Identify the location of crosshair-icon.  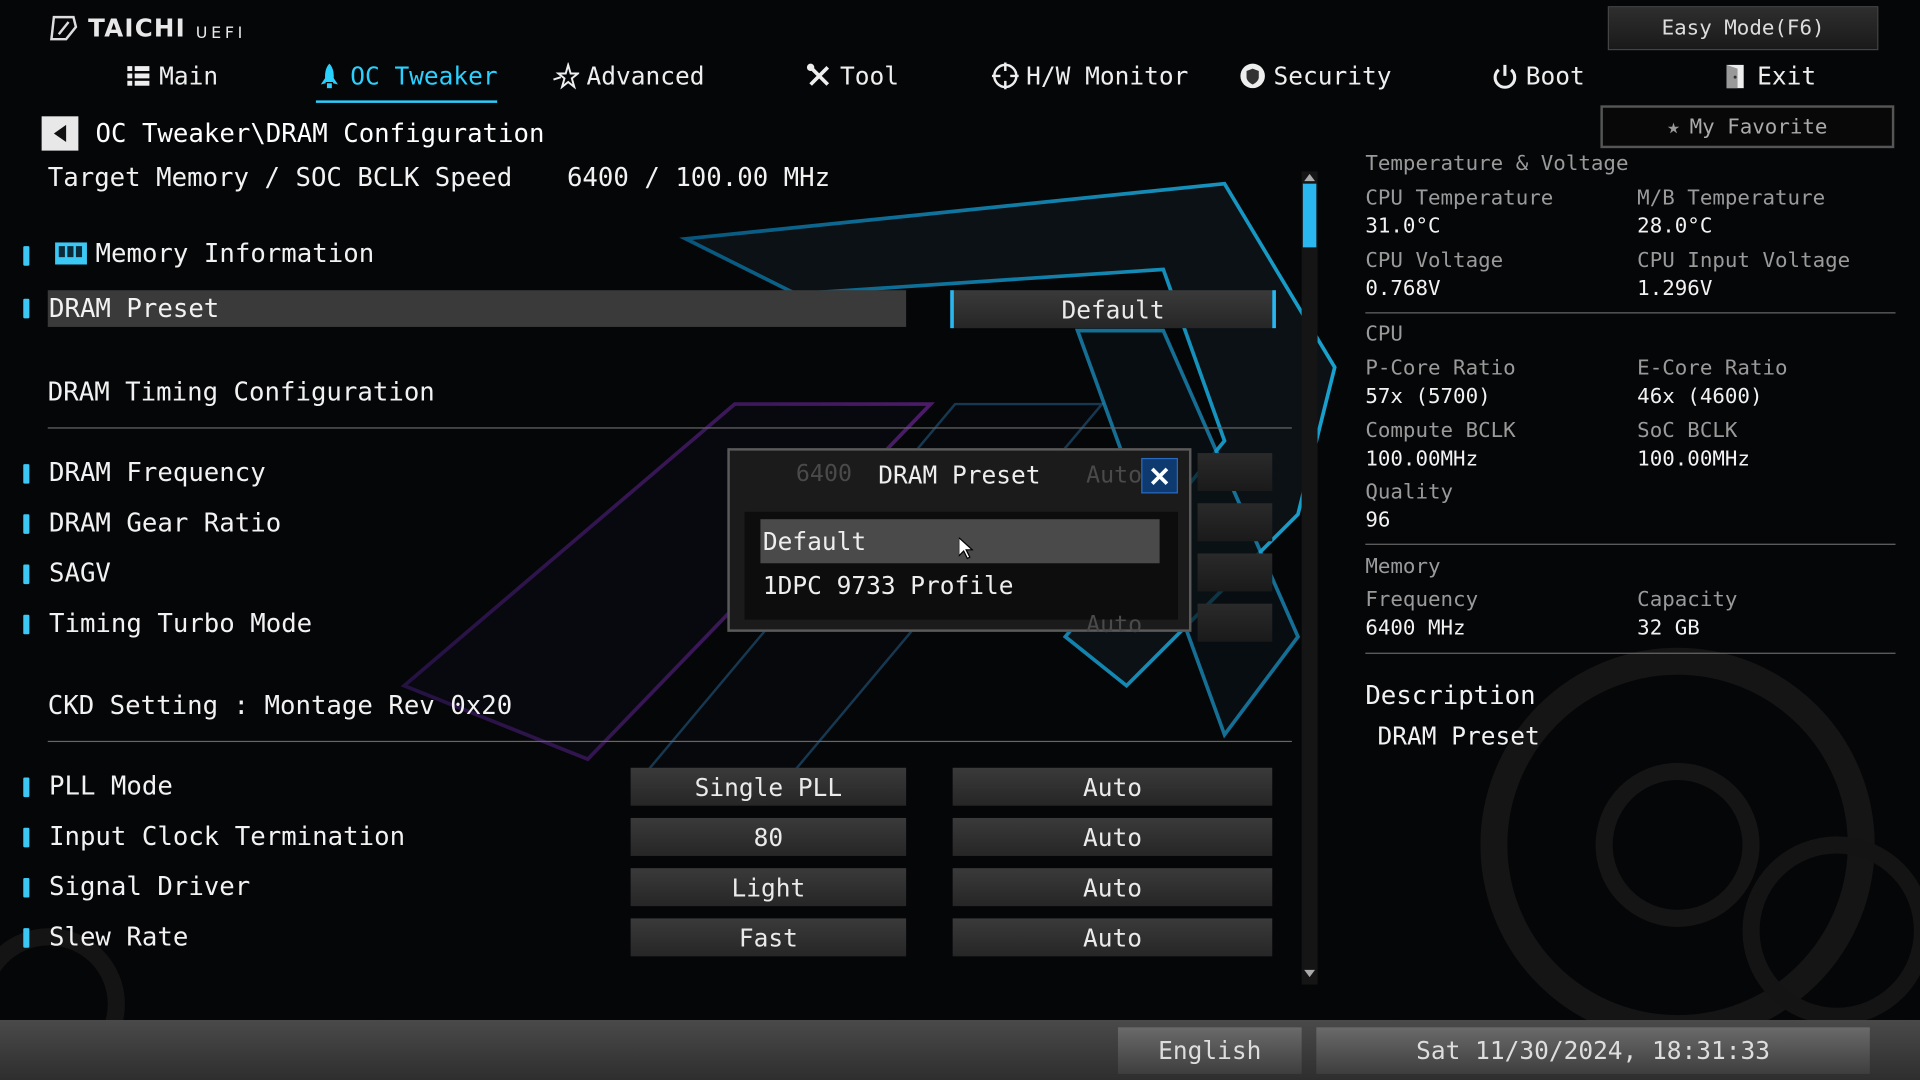
(1005, 76).